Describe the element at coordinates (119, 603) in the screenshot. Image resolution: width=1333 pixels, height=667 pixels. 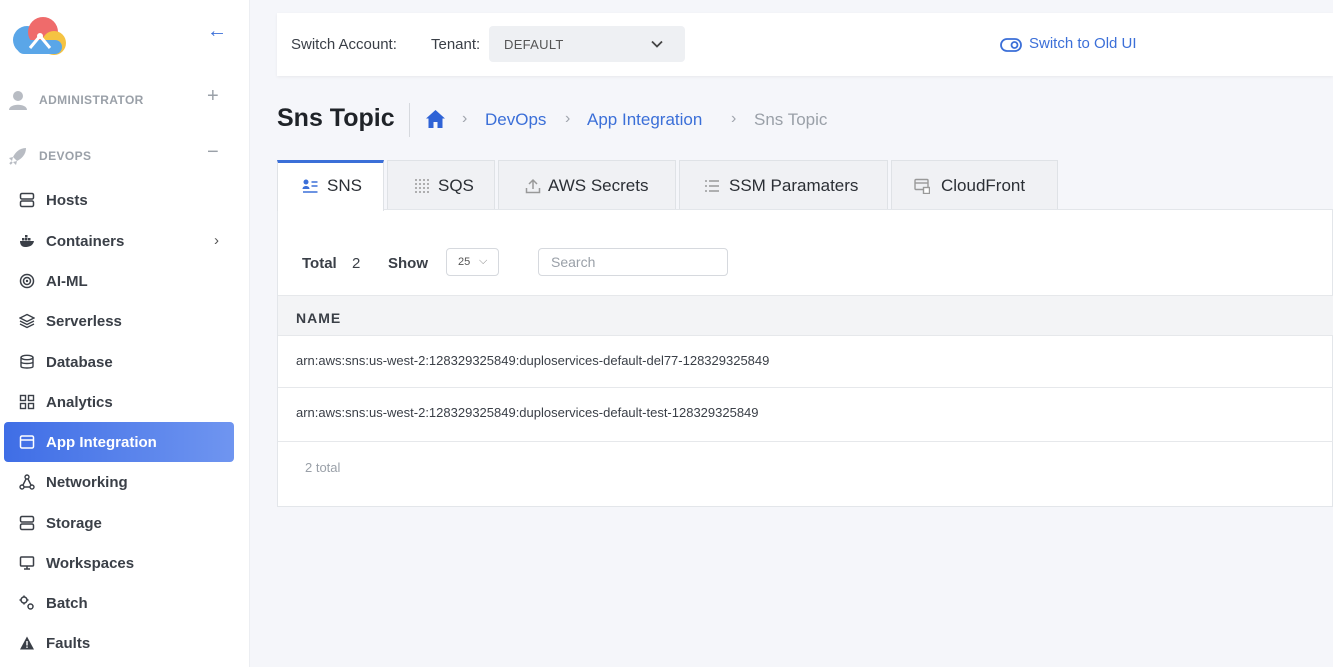
I see `sidebar-item-batch: Batch` at that location.